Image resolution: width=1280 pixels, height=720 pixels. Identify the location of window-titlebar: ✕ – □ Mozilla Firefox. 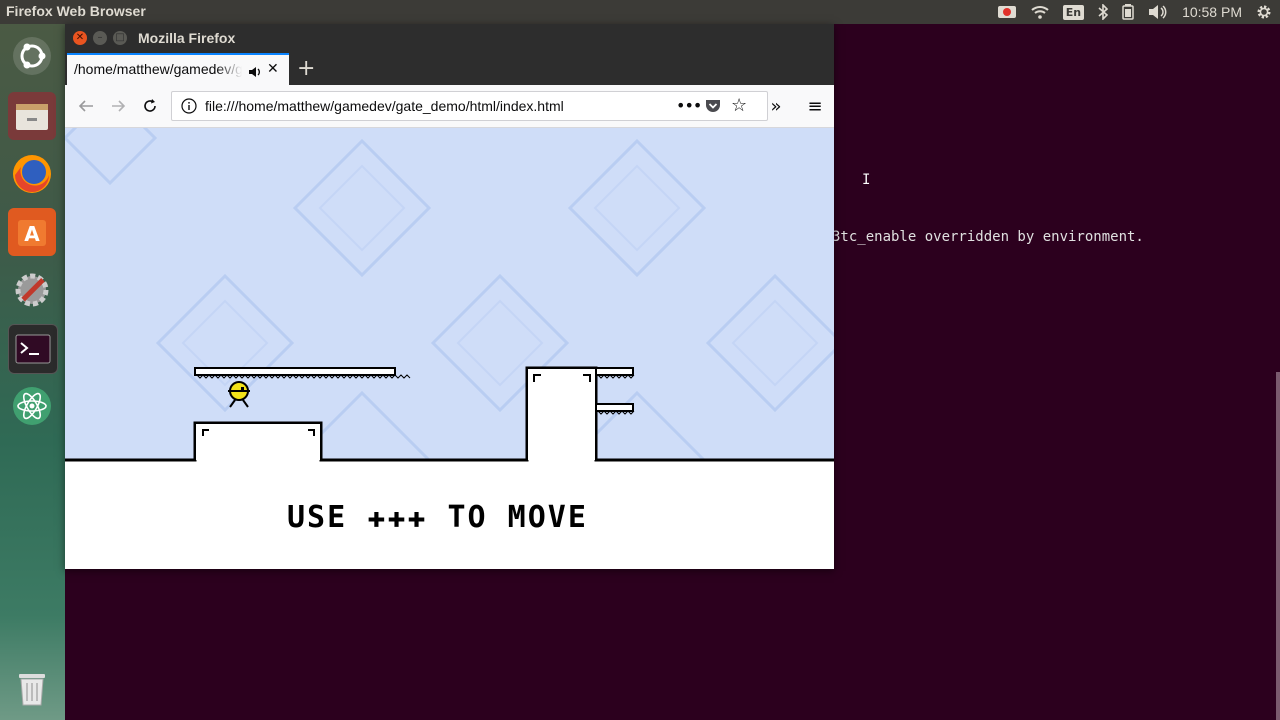
(449, 38).